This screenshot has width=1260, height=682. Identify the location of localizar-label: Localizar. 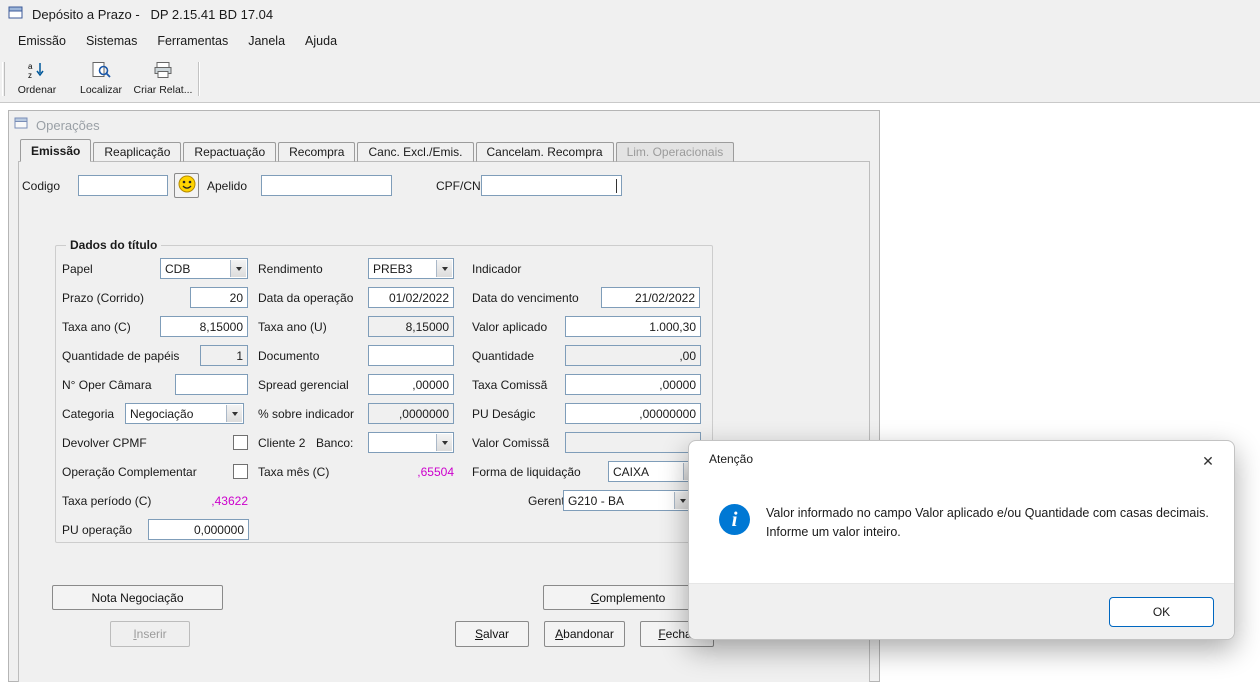
(101, 90).